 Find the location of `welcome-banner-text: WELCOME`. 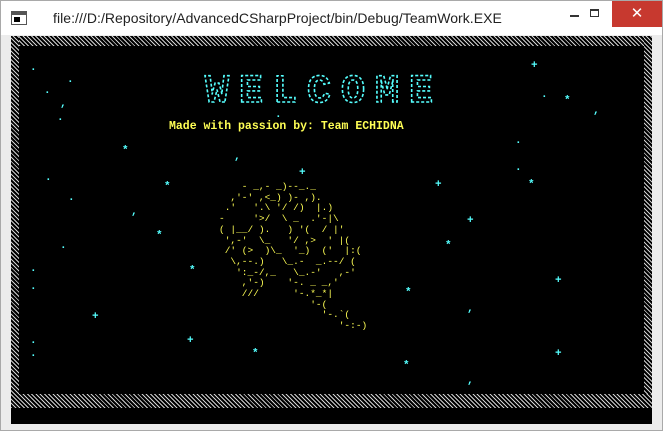

welcome-banner-text: WELCOME is located at coordinates (324, 90).